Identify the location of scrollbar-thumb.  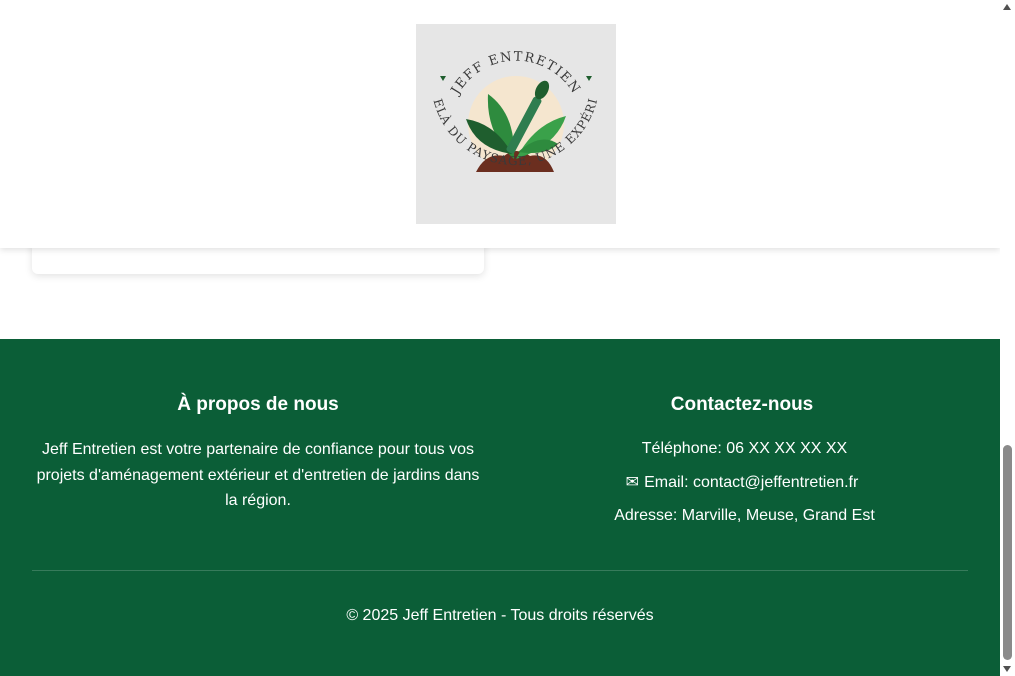
(1007, 552).